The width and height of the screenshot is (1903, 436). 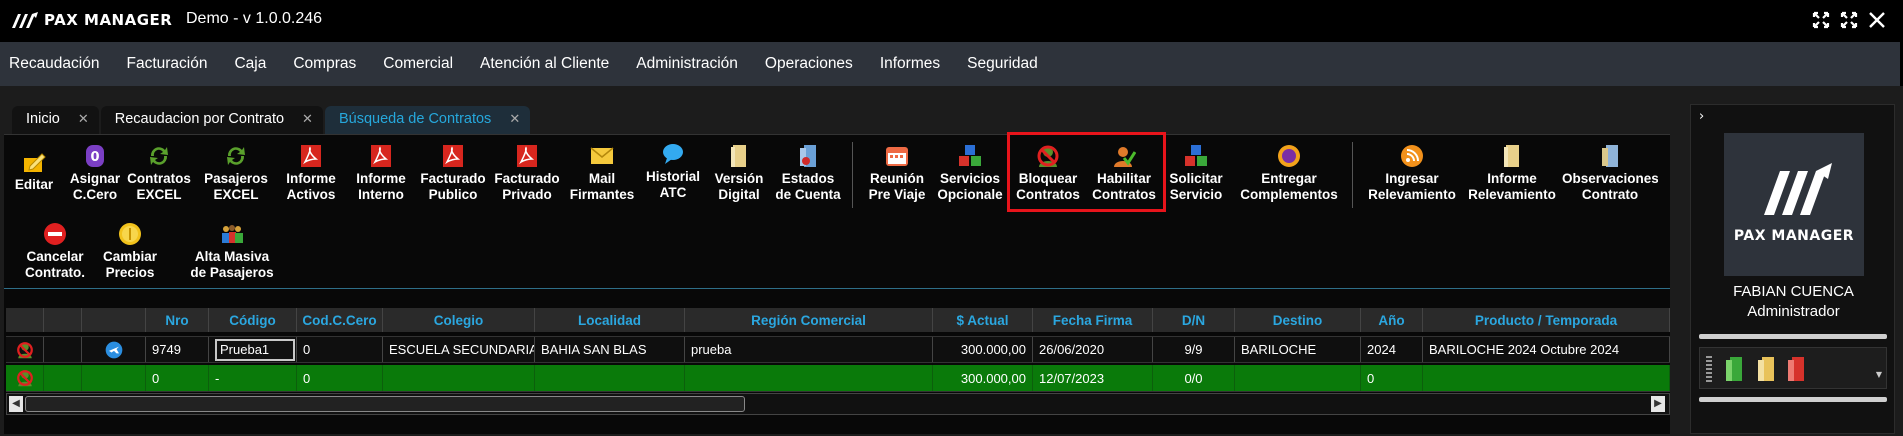 I want to click on menu-atencion-cliente: Atención al Cliente, so click(x=544, y=64).